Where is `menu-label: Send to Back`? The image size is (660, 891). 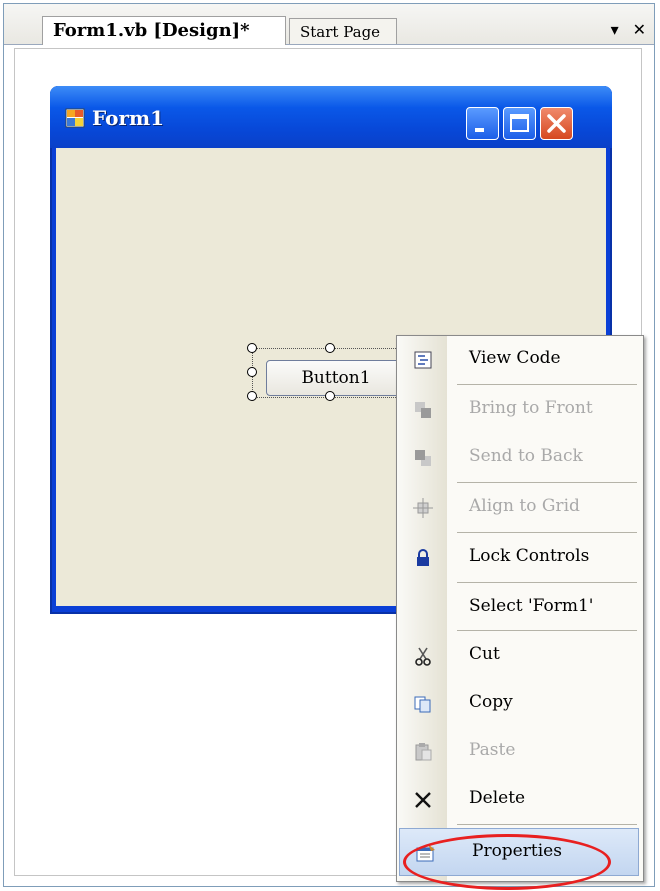 menu-label: Send to Back is located at coordinates (526, 456).